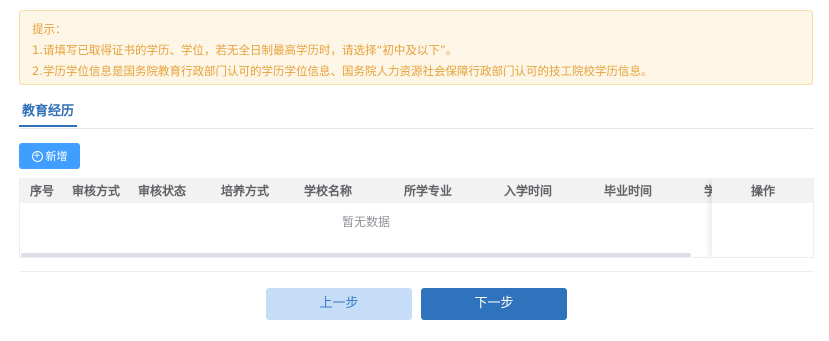 The height and width of the screenshot is (341, 829). What do you see at coordinates (37, 156) in the screenshot?
I see `plus-circle-icon: +` at bounding box center [37, 156].